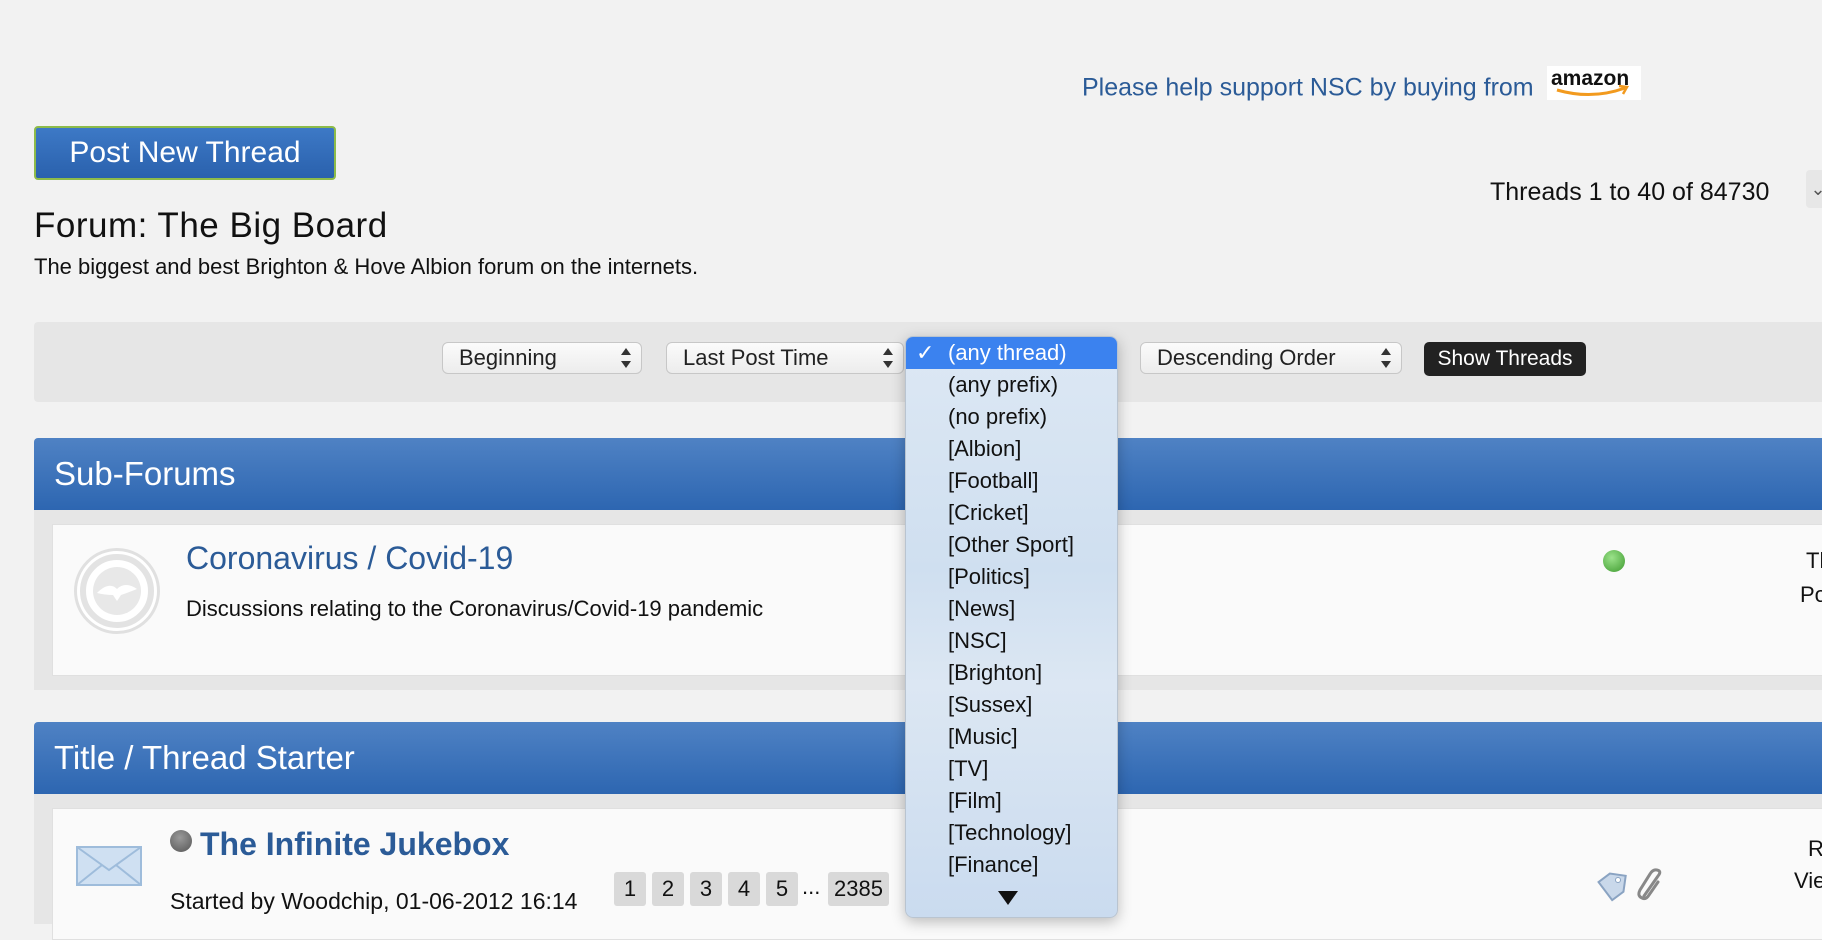 This screenshot has width=1822, height=940. What do you see at coordinates (1505, 359) in the screenshot?
I see `show-threads-button: Show Threads` at bounding box center [1505, 359].